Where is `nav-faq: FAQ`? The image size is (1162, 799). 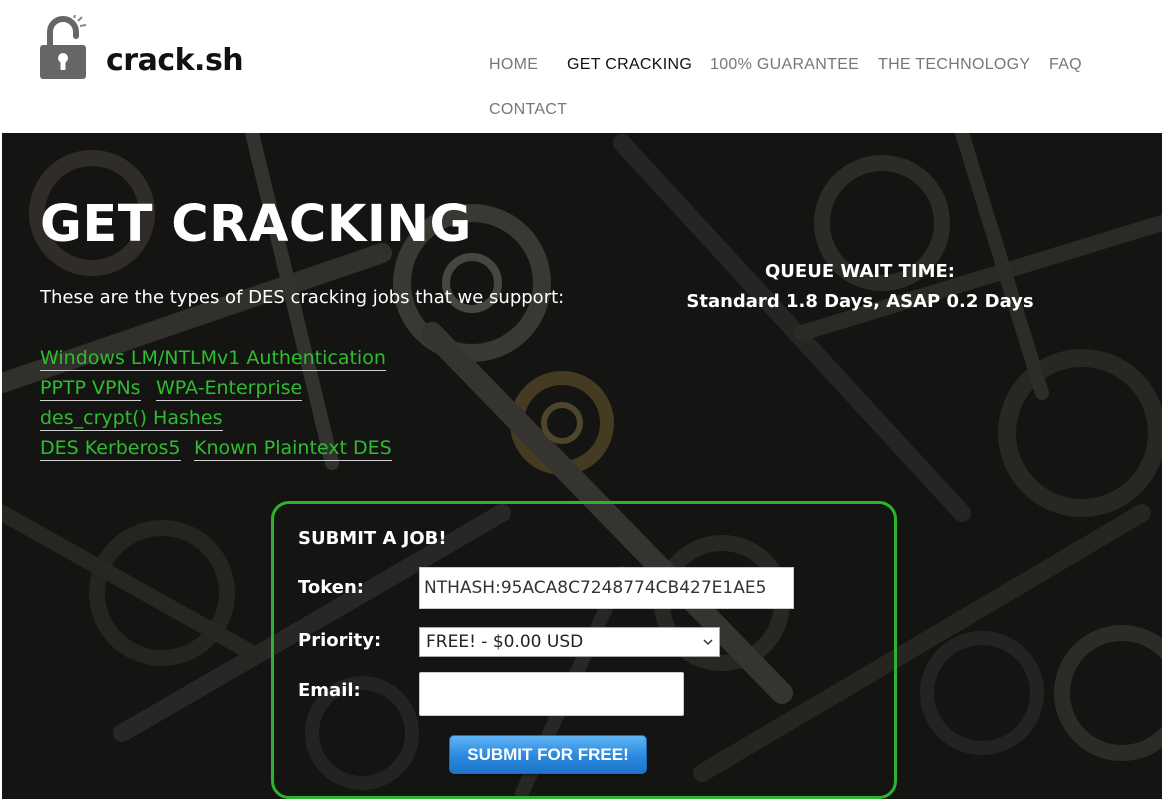
nav-faq: FAQ is located at coordinates (1065, 65).